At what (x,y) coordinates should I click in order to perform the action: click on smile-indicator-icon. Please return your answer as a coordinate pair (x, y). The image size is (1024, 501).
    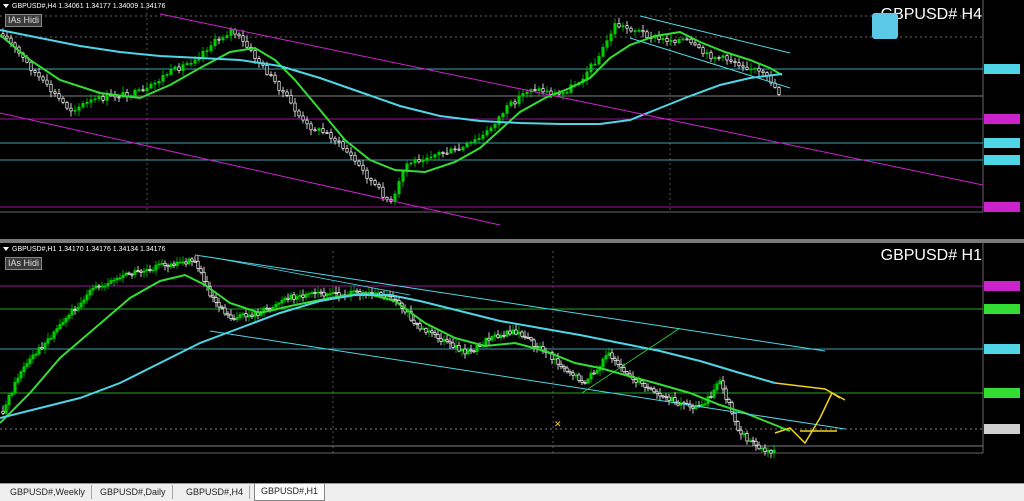
    Looking at the image, I should click on (885, 26).